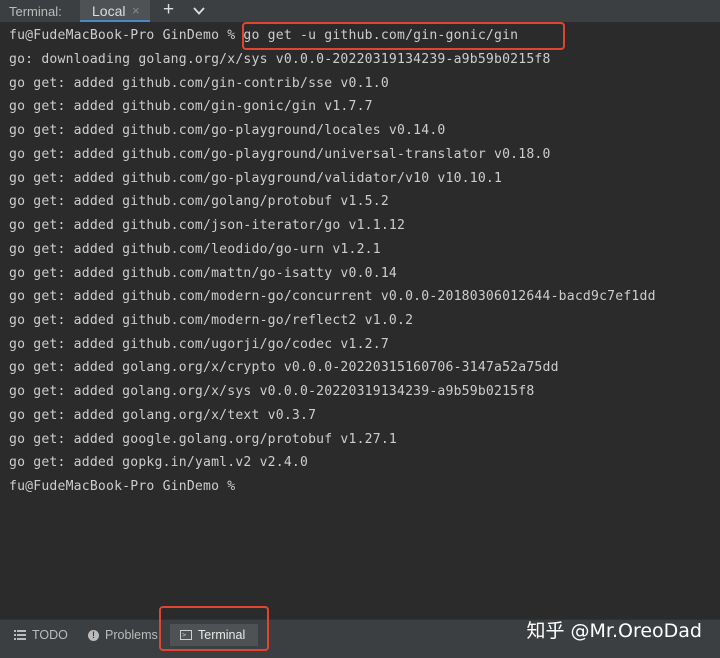 Image resolution: width=720 pixels, height=658 pixels. Describe the element at coordinates (35, 11) in the screenshot. I see `terminal-title: Terminal:` at that location.